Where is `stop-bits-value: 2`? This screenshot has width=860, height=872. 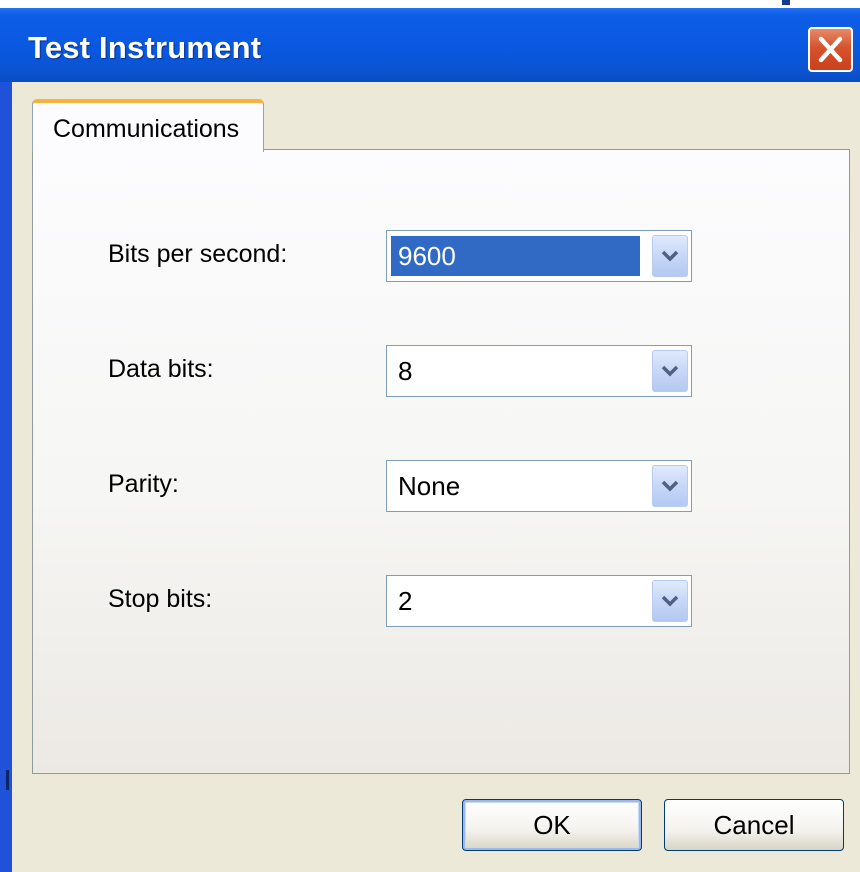 stop-bits-value: 2 is located at coordinates (405, 601).